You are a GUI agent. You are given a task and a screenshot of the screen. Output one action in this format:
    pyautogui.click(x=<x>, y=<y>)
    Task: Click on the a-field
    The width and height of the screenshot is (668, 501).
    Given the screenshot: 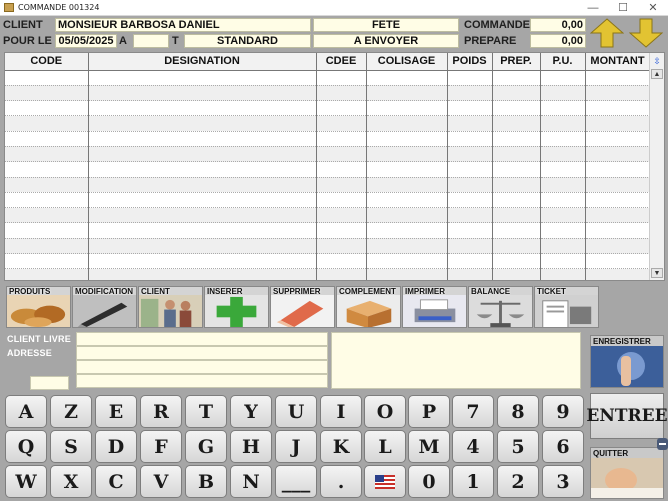 What is the action you would take?
    pyautogui.click(x=151, y=41)
    